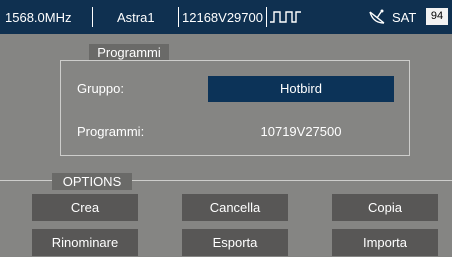 The height and width of the screenshot is (257, 452). I want to click on satellite-name: Astra1, so click(136, 17).